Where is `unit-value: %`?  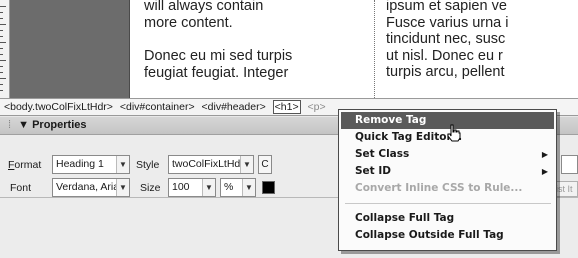
unit-value: % is located at coordinates (229, 187).